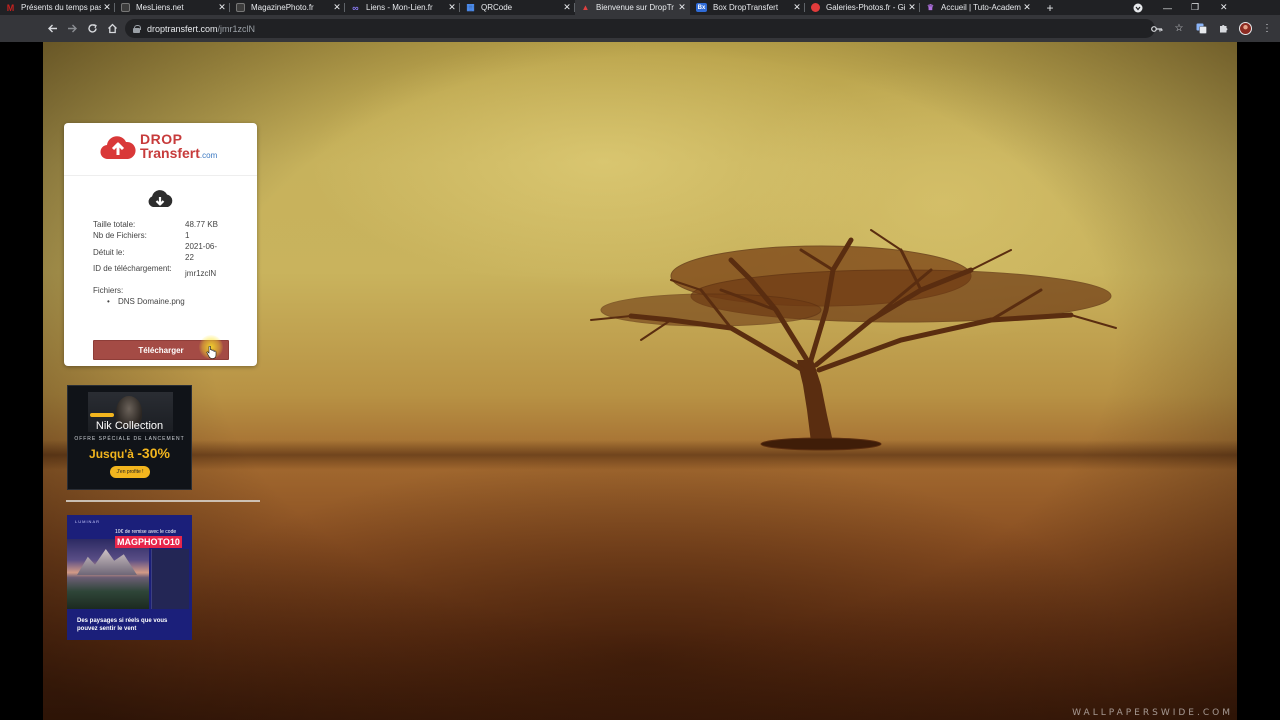  Describe the element at coordinates (1267, 29) in the screenshot. I see `menu-icon: ⋮` at that location.